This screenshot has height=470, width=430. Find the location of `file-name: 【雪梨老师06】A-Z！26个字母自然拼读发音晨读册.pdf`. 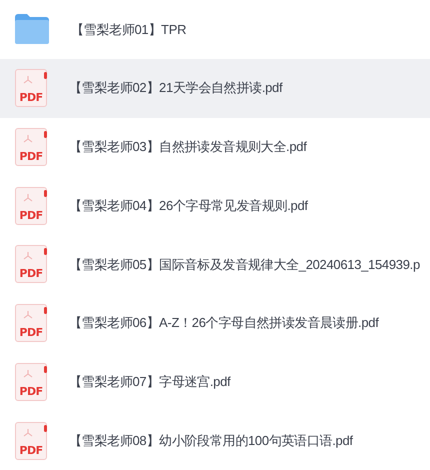

file-name: 【雪梨老师06】A-Z！26个字母自然拼读发音晨读册.pdf is located at coordinates (224, 323).